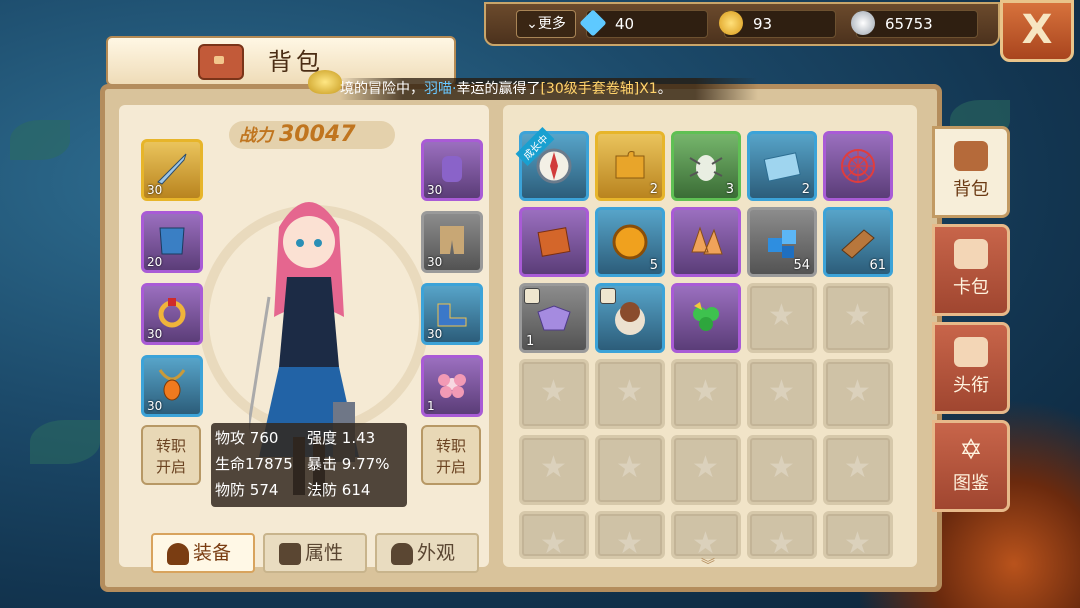  I want to click on bag-item-clover, so click(706, 318).